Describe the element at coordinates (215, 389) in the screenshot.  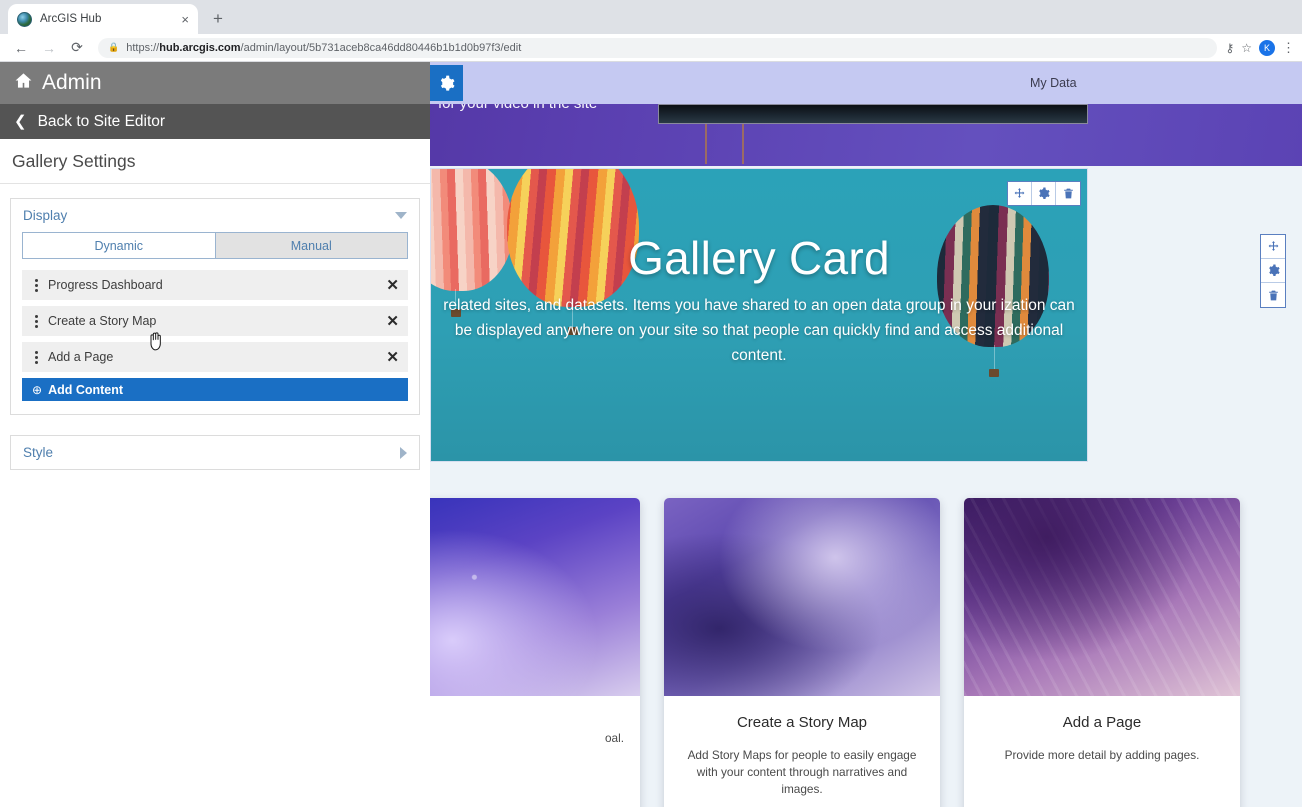
I see `add-content-button: ⊕ Add Content` at that location.